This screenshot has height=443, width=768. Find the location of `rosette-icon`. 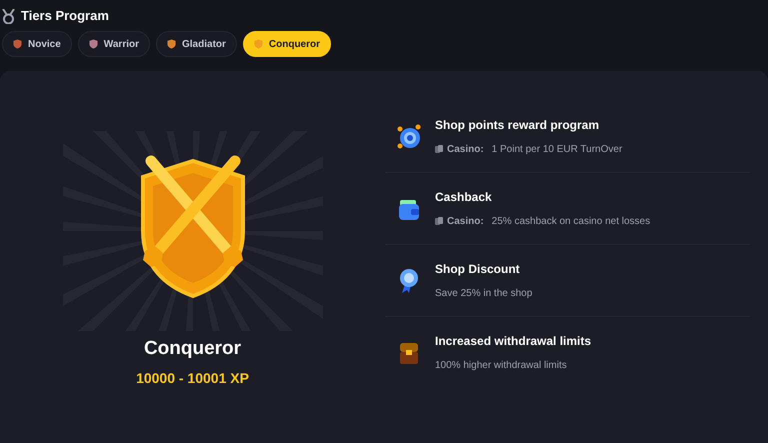

rosette-icon is located at coordinates (409, 281).